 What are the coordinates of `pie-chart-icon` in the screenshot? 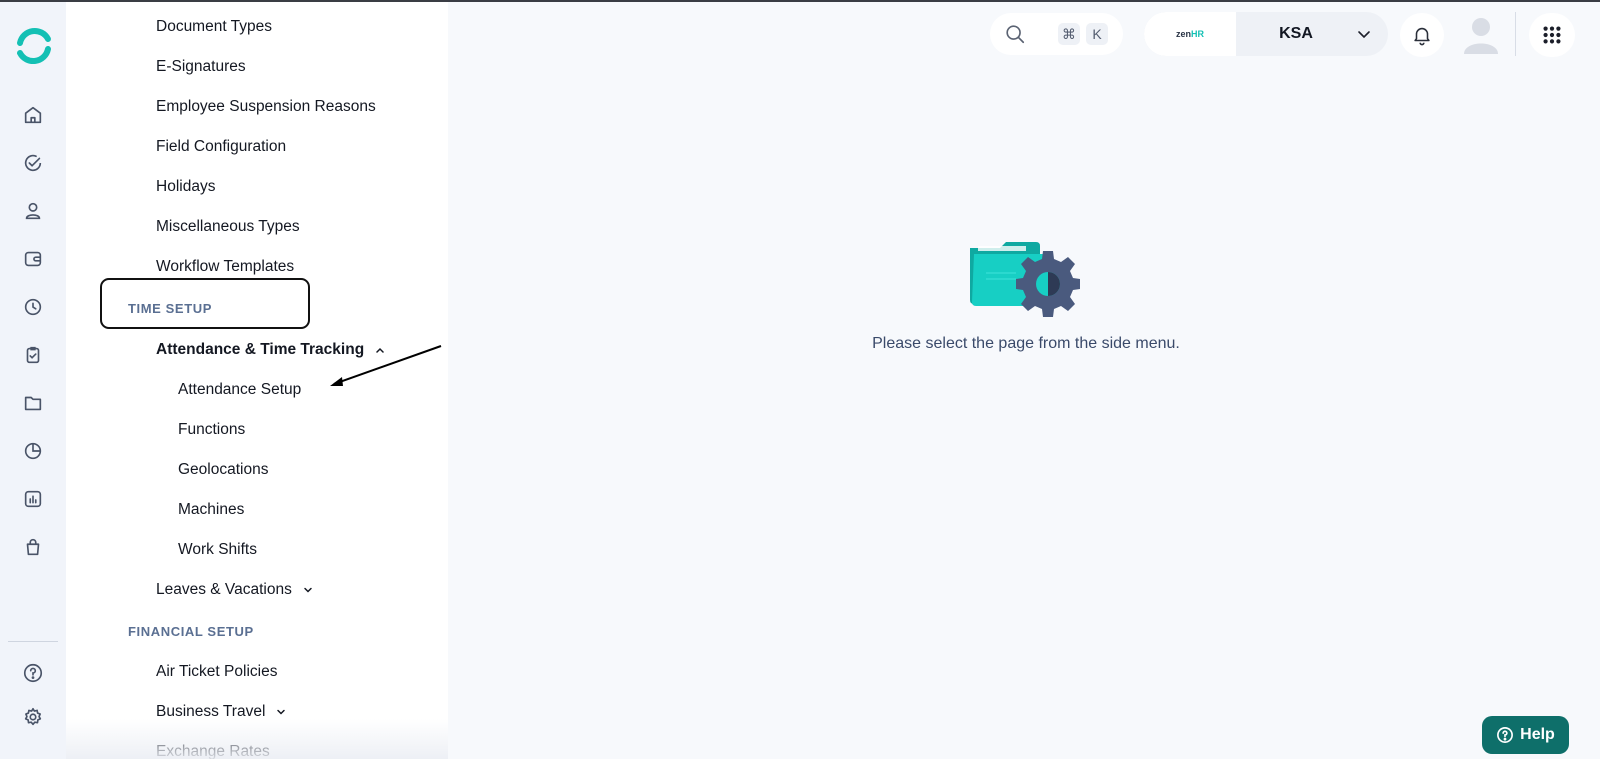 It's located at (33, 451).